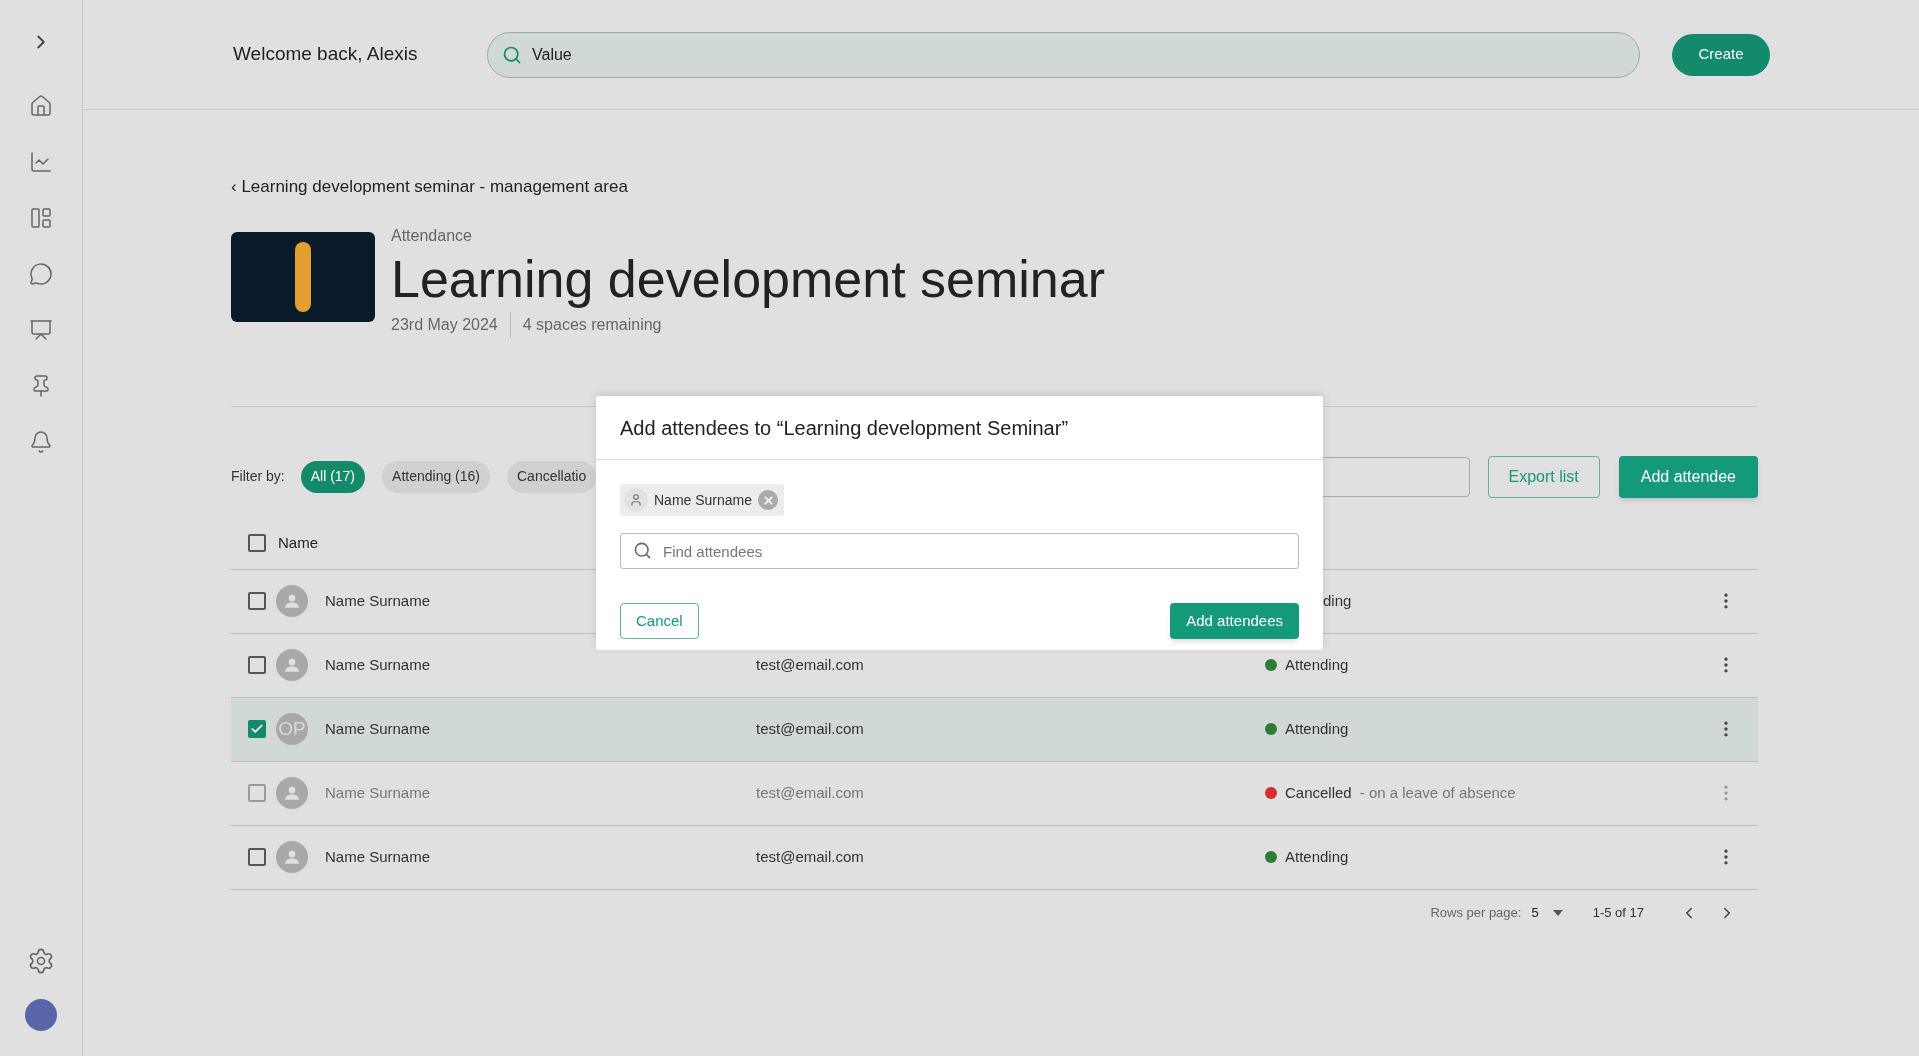  Describe the element at coordinates (1318, 792) in the screenshot. I see `attendance-status: Cancelled` at that location.